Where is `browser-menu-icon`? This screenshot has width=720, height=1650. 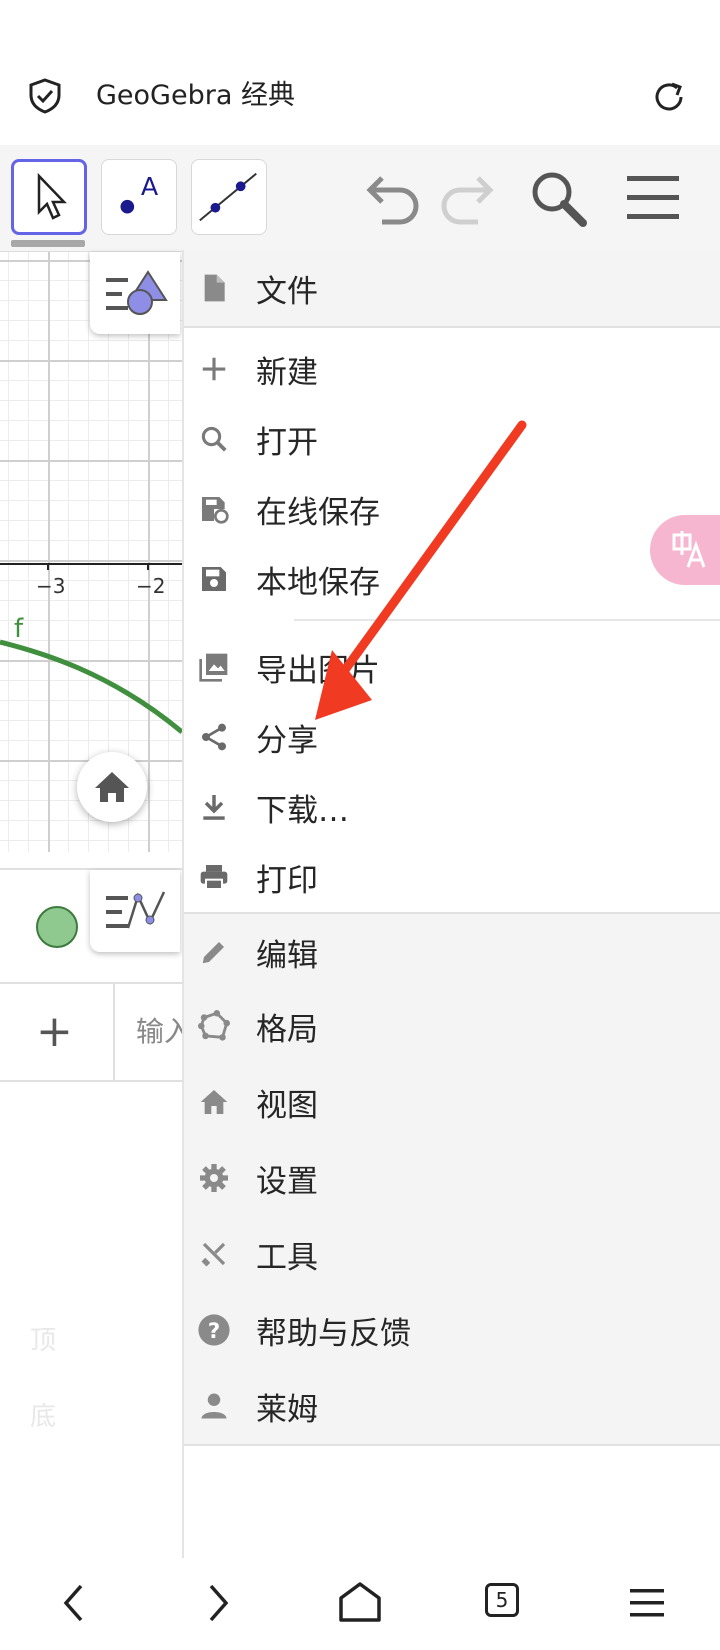 browser-menu-icon is located at coordinates (647, 1603).